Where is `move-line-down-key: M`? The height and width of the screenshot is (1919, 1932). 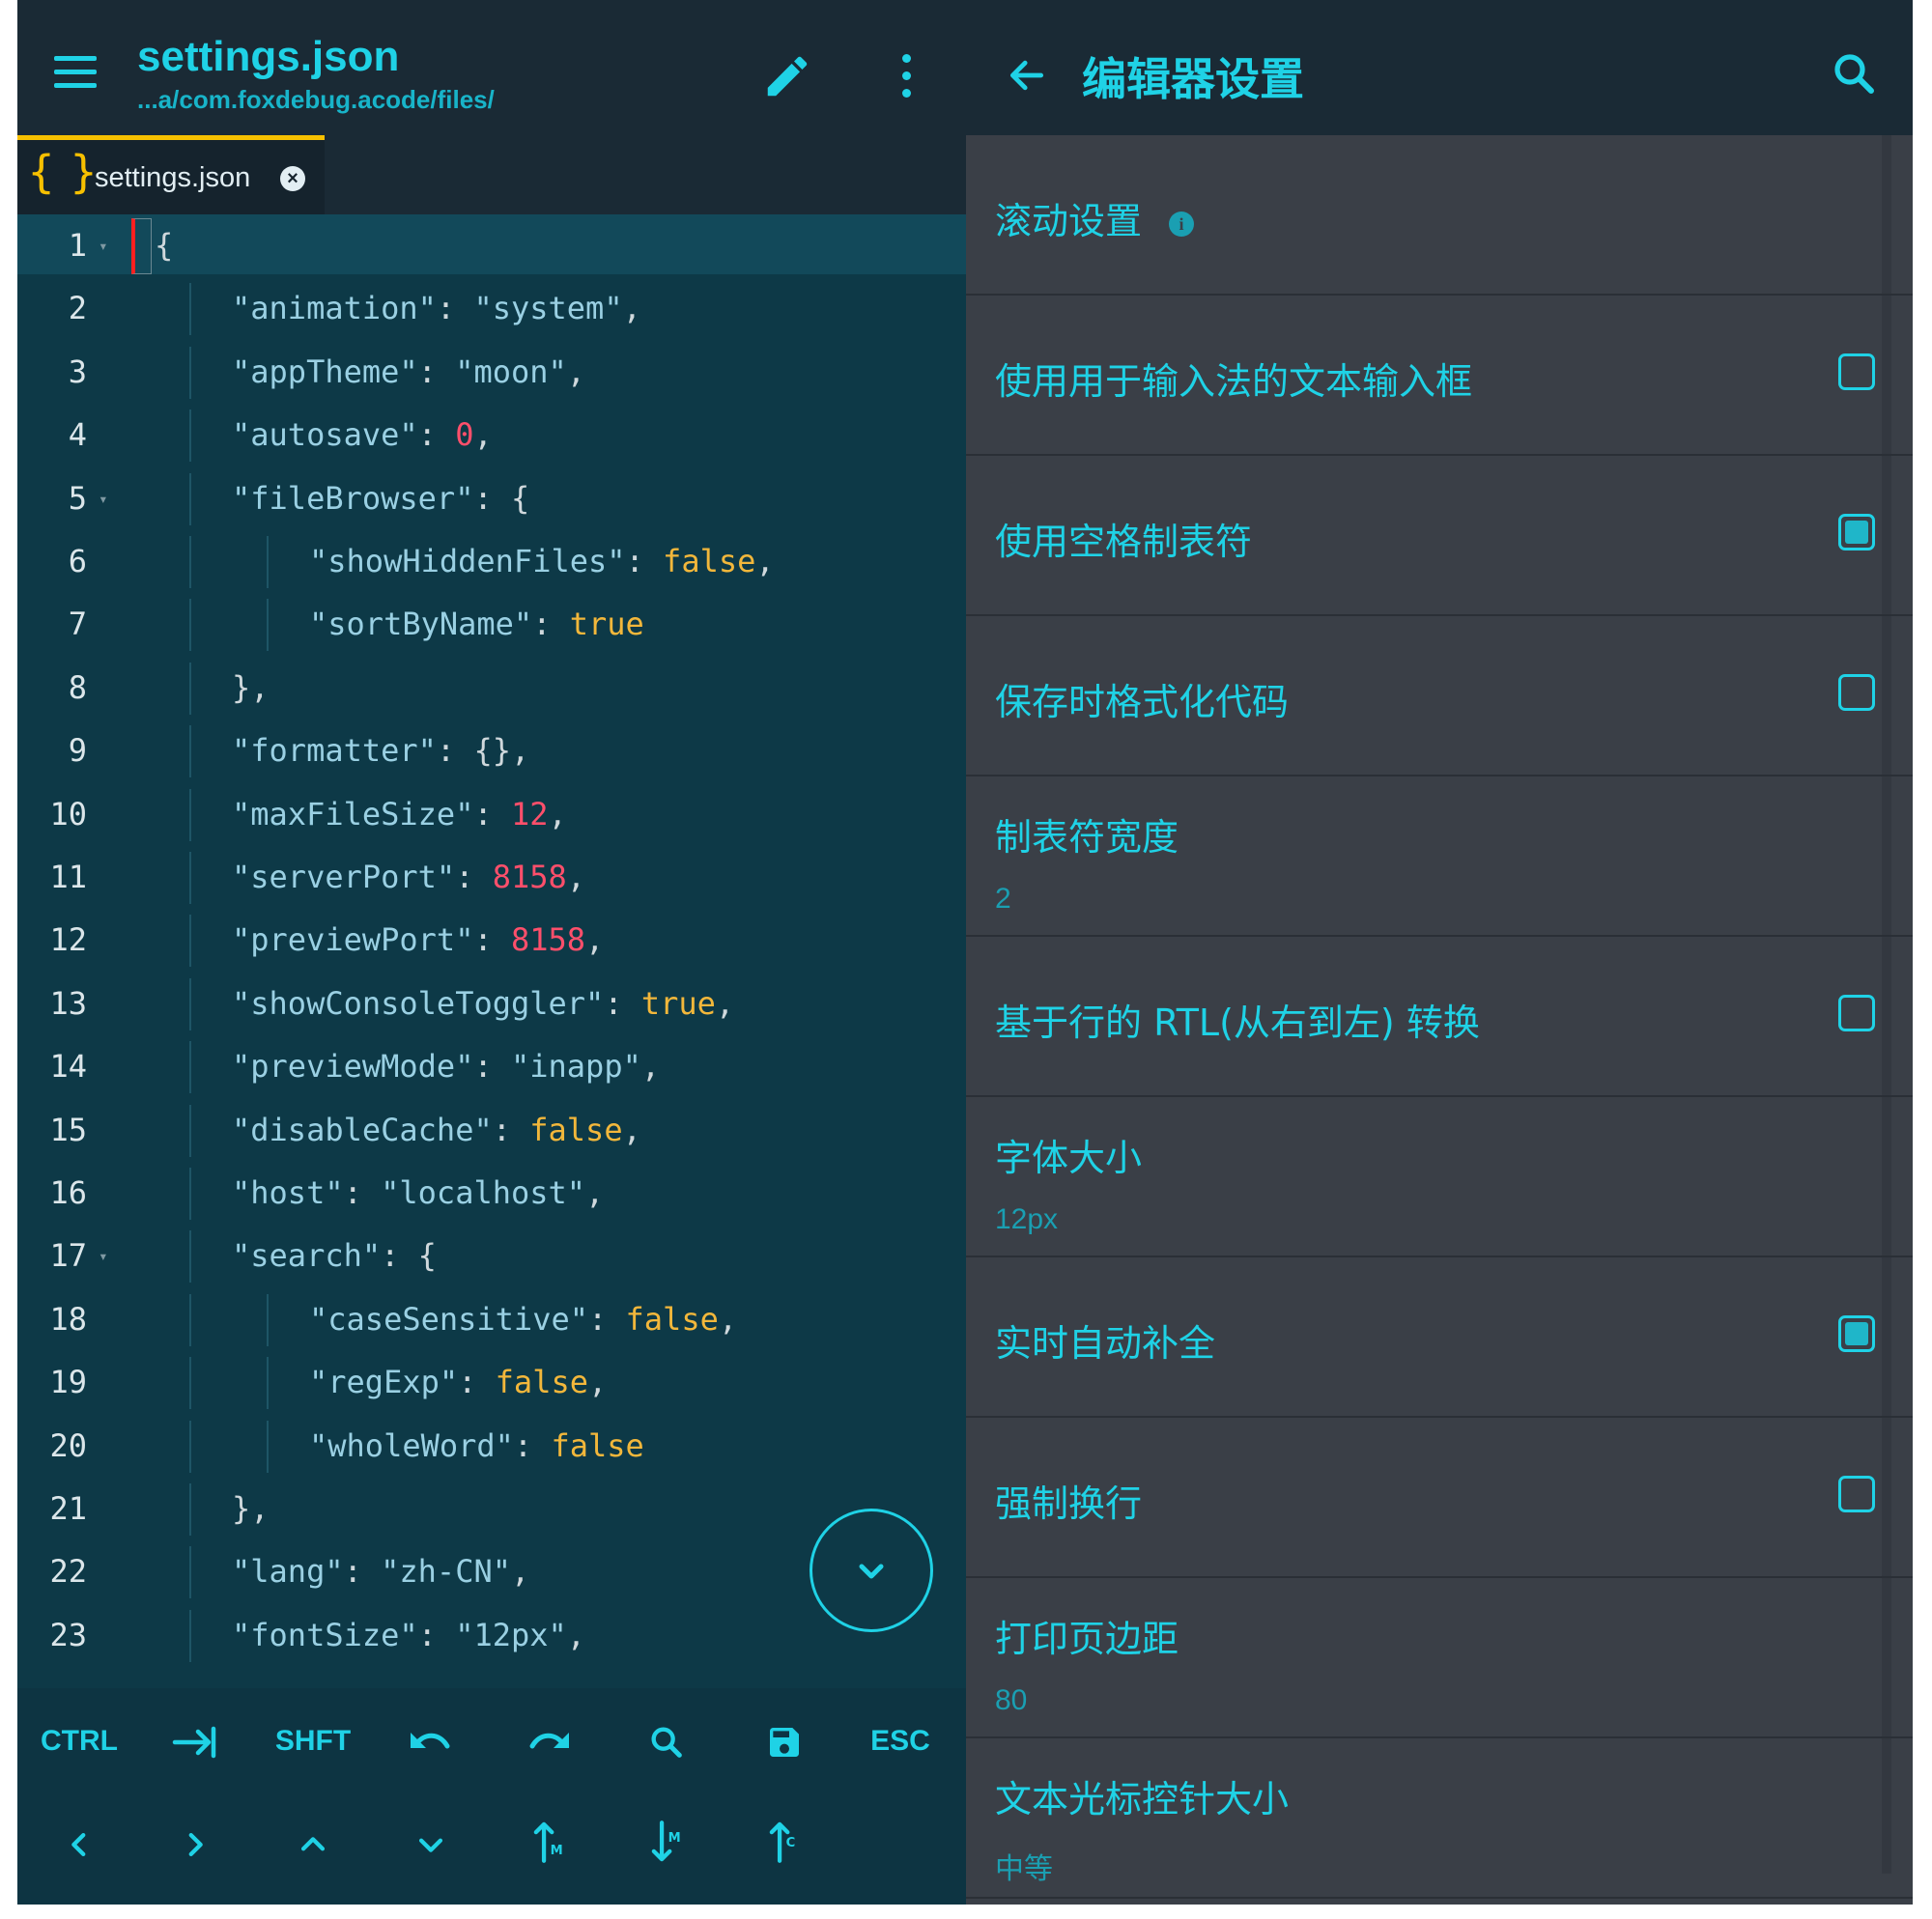
move-line-down-key: M is located at coordinates (666, 1842).